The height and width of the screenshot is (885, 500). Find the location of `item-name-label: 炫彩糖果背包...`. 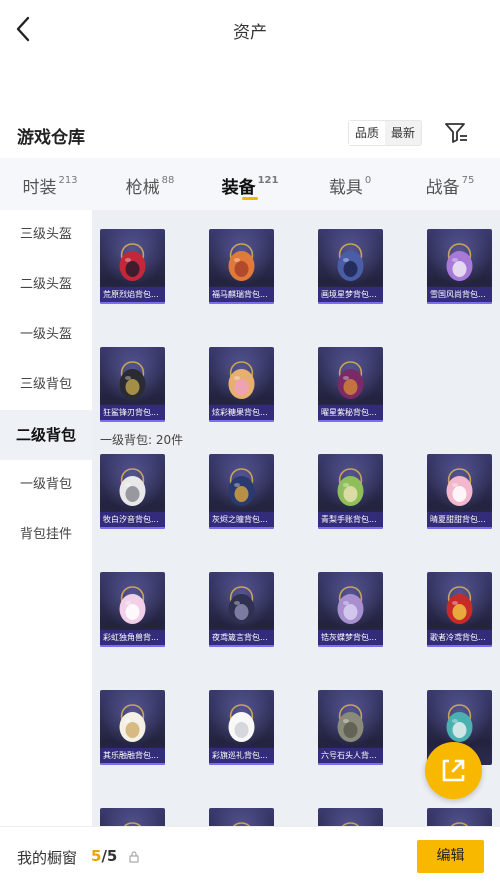

item-name-label: 炫彩糖果背包... is located at coordinates (241, 413).